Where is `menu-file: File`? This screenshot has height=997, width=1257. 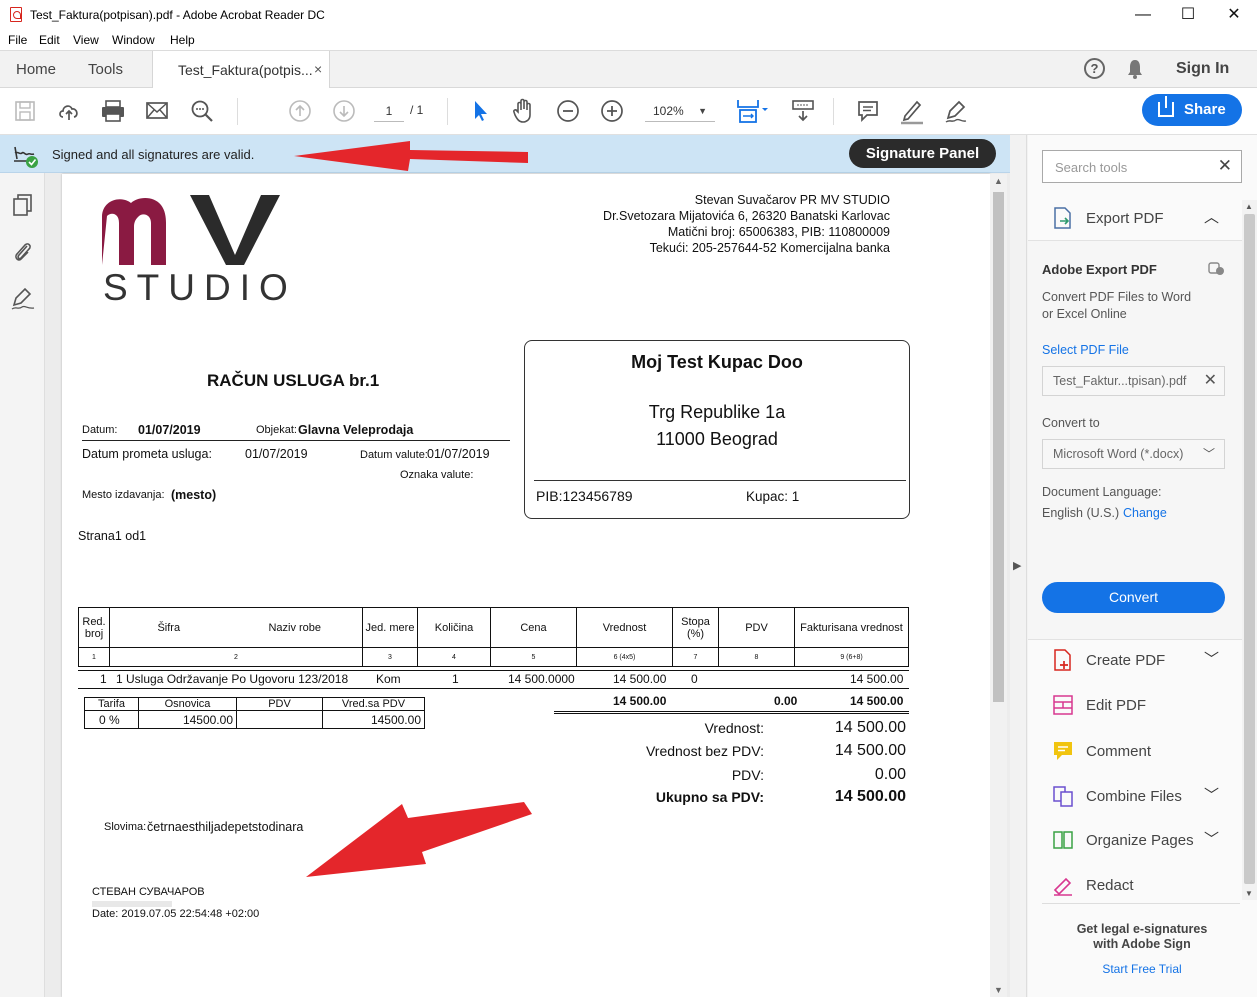
menu-file: File is located at coordinates (17, 40).